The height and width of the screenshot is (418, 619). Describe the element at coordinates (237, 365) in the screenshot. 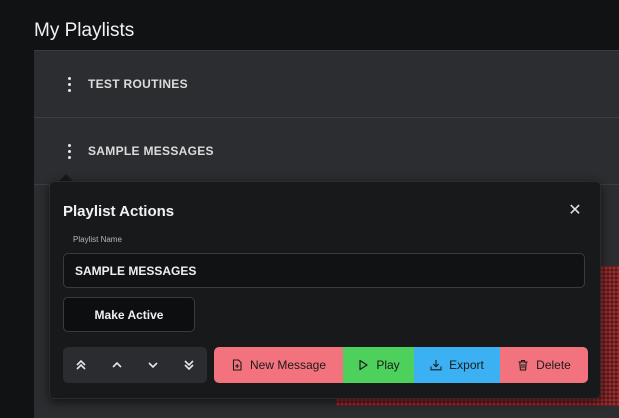

I see `new-file-icon` at that location.